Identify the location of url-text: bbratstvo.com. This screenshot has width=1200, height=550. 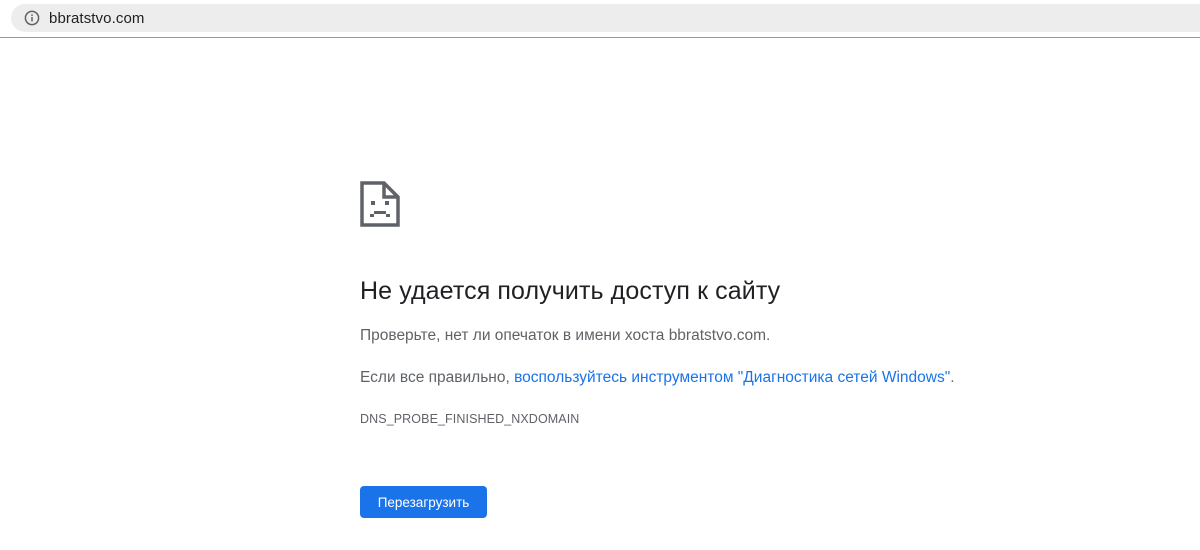
(97, 18).